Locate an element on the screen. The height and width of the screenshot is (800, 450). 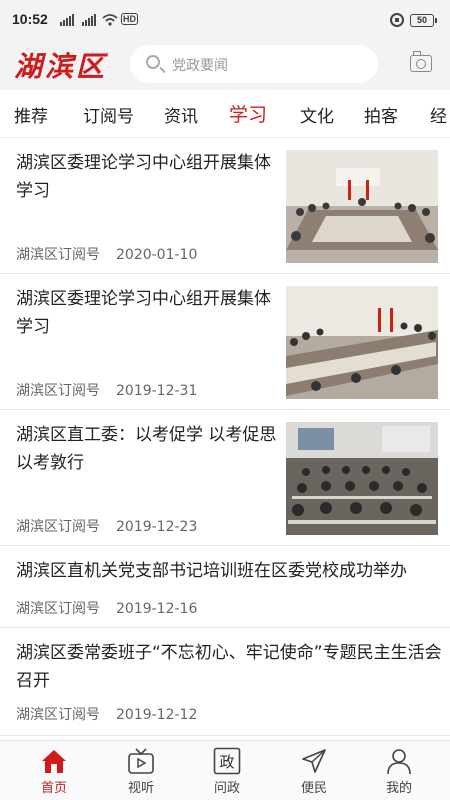
category-tabs: 推荐 订阅号 资讯 学习 文化 拍客 经 is located at coordinates (225, 114).